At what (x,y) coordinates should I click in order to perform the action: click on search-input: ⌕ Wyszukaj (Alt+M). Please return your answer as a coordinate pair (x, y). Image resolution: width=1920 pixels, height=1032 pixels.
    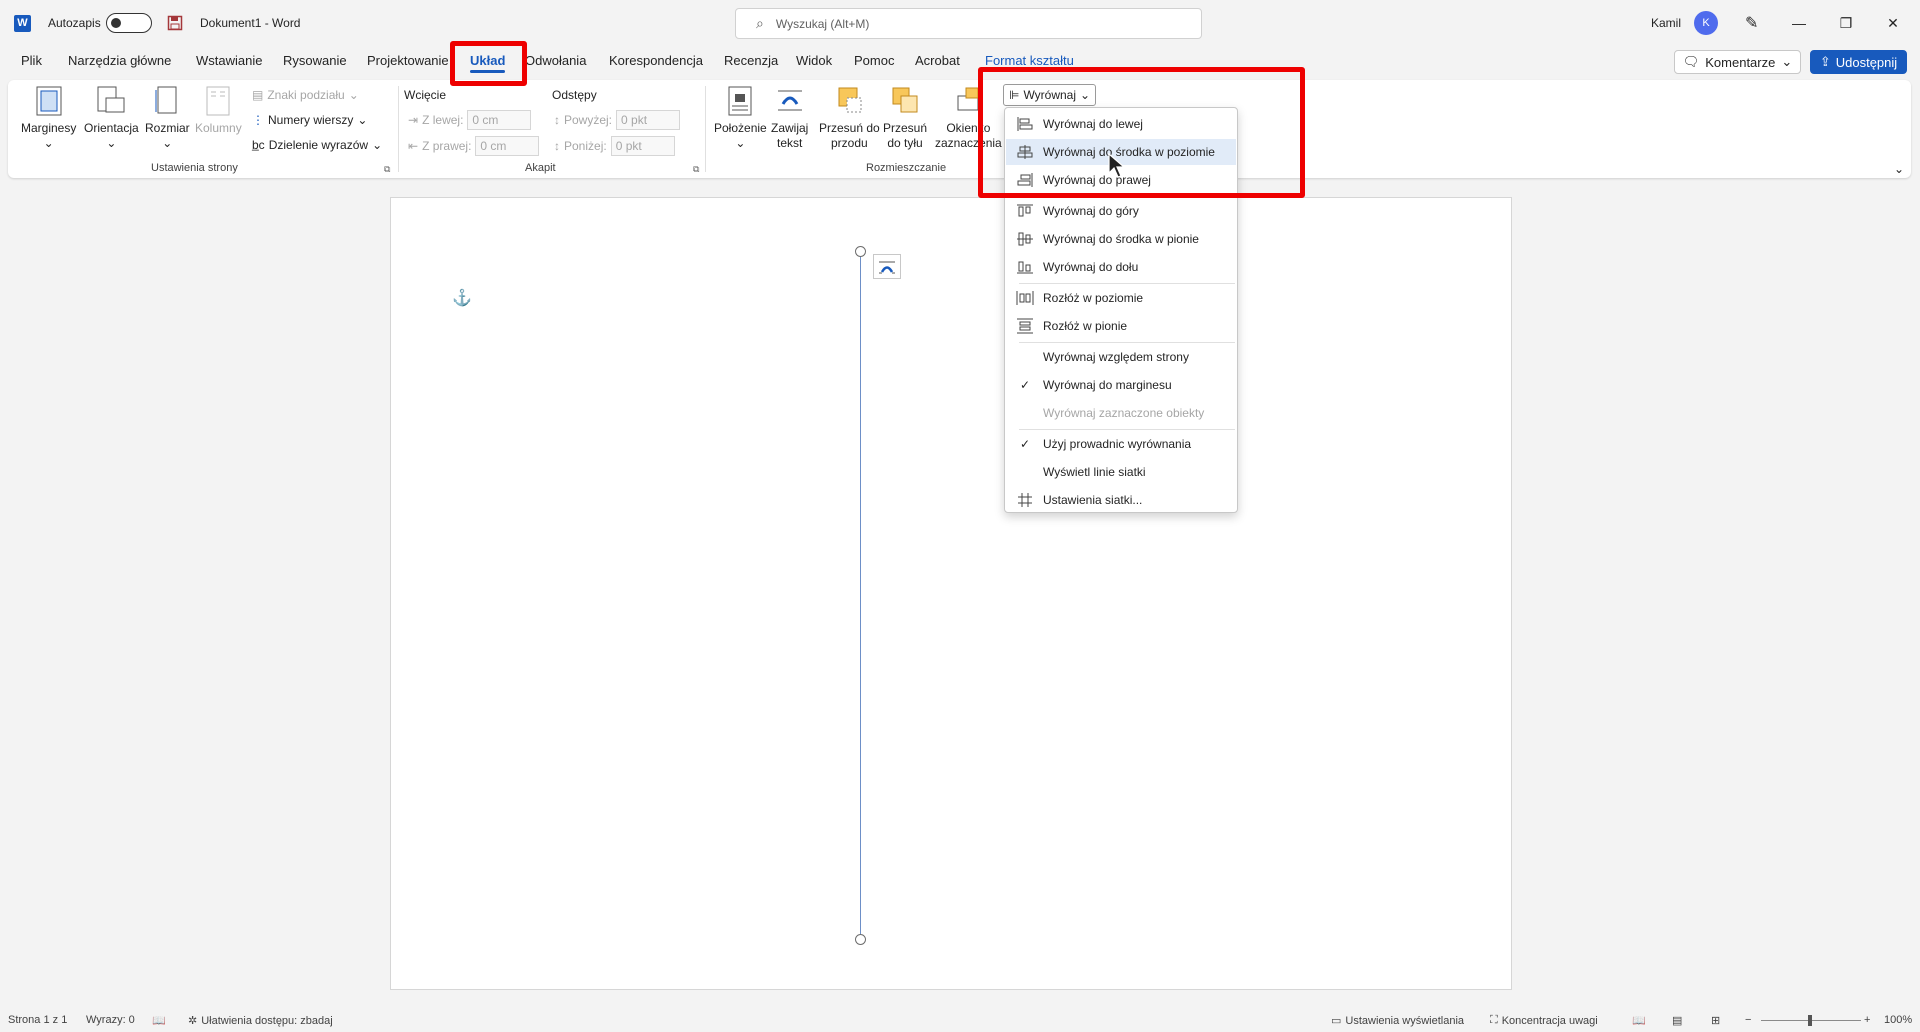
    Looking at the image, I should click on (968, 23).